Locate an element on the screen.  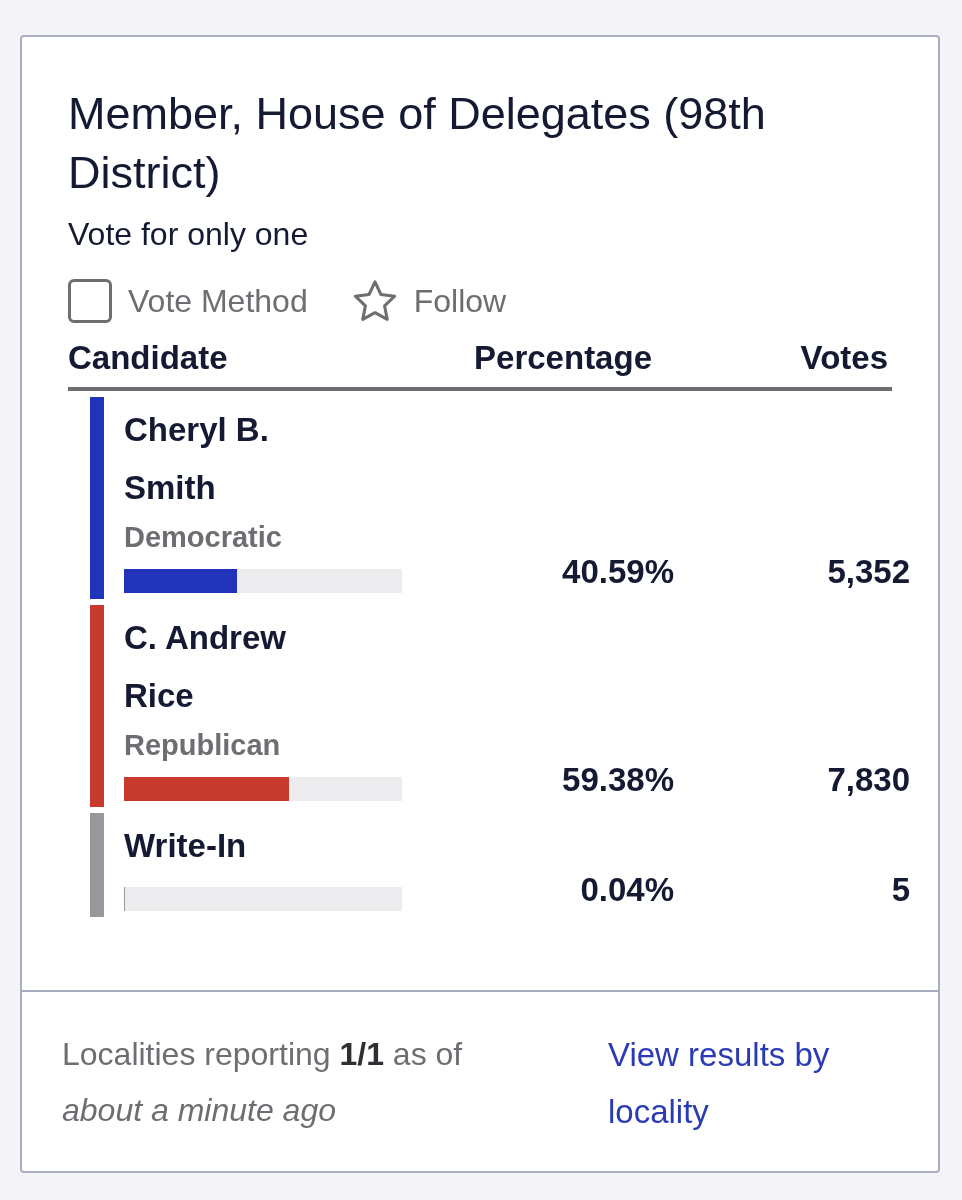
locality-results-link: View results by locality is located at coordinates (753, 1083).